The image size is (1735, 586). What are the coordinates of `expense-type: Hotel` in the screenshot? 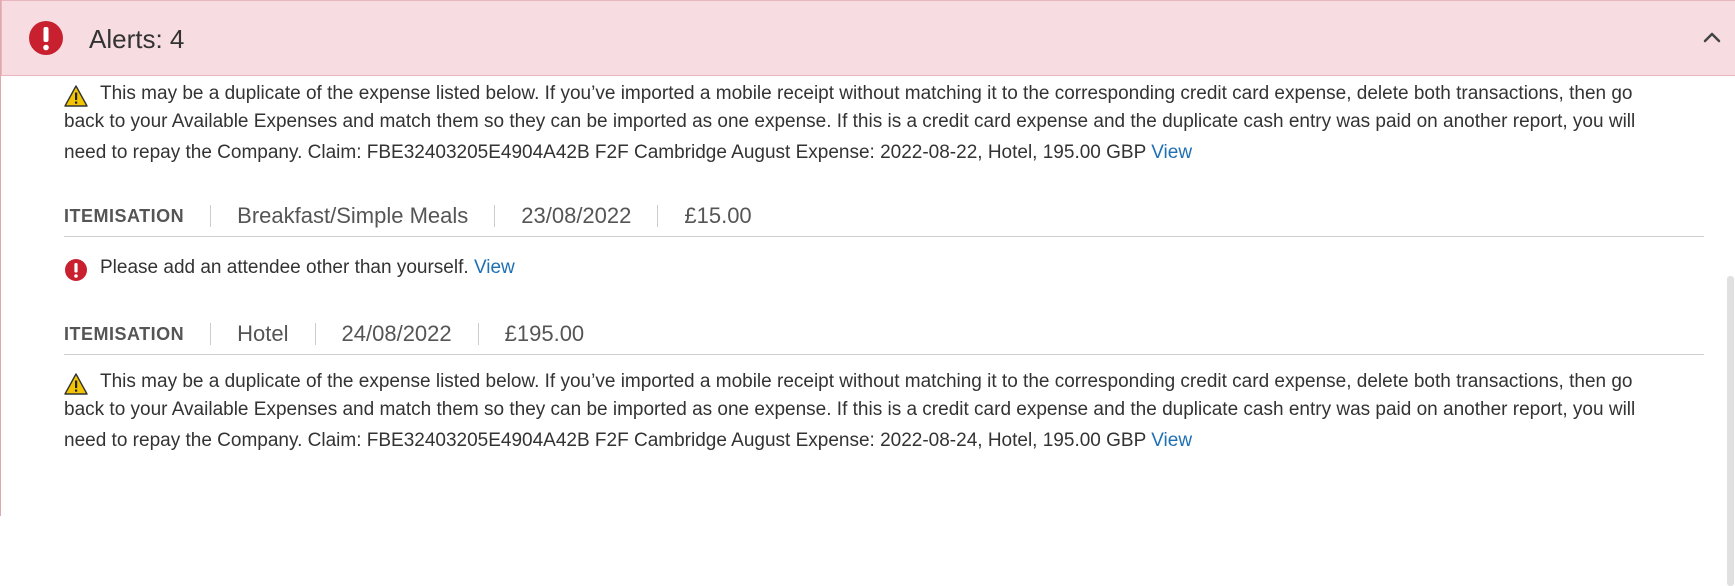 It's located at (263, 333).